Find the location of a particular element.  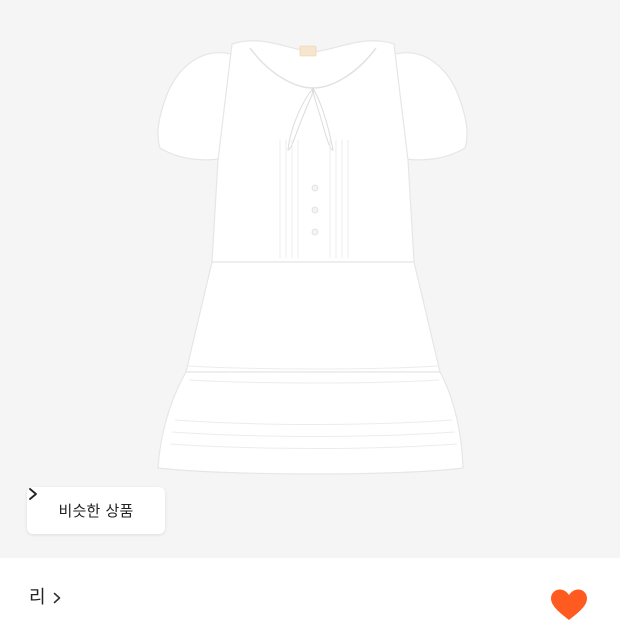

similar-products-label: 비슷한 상품 is located at coordinates (96, 511).